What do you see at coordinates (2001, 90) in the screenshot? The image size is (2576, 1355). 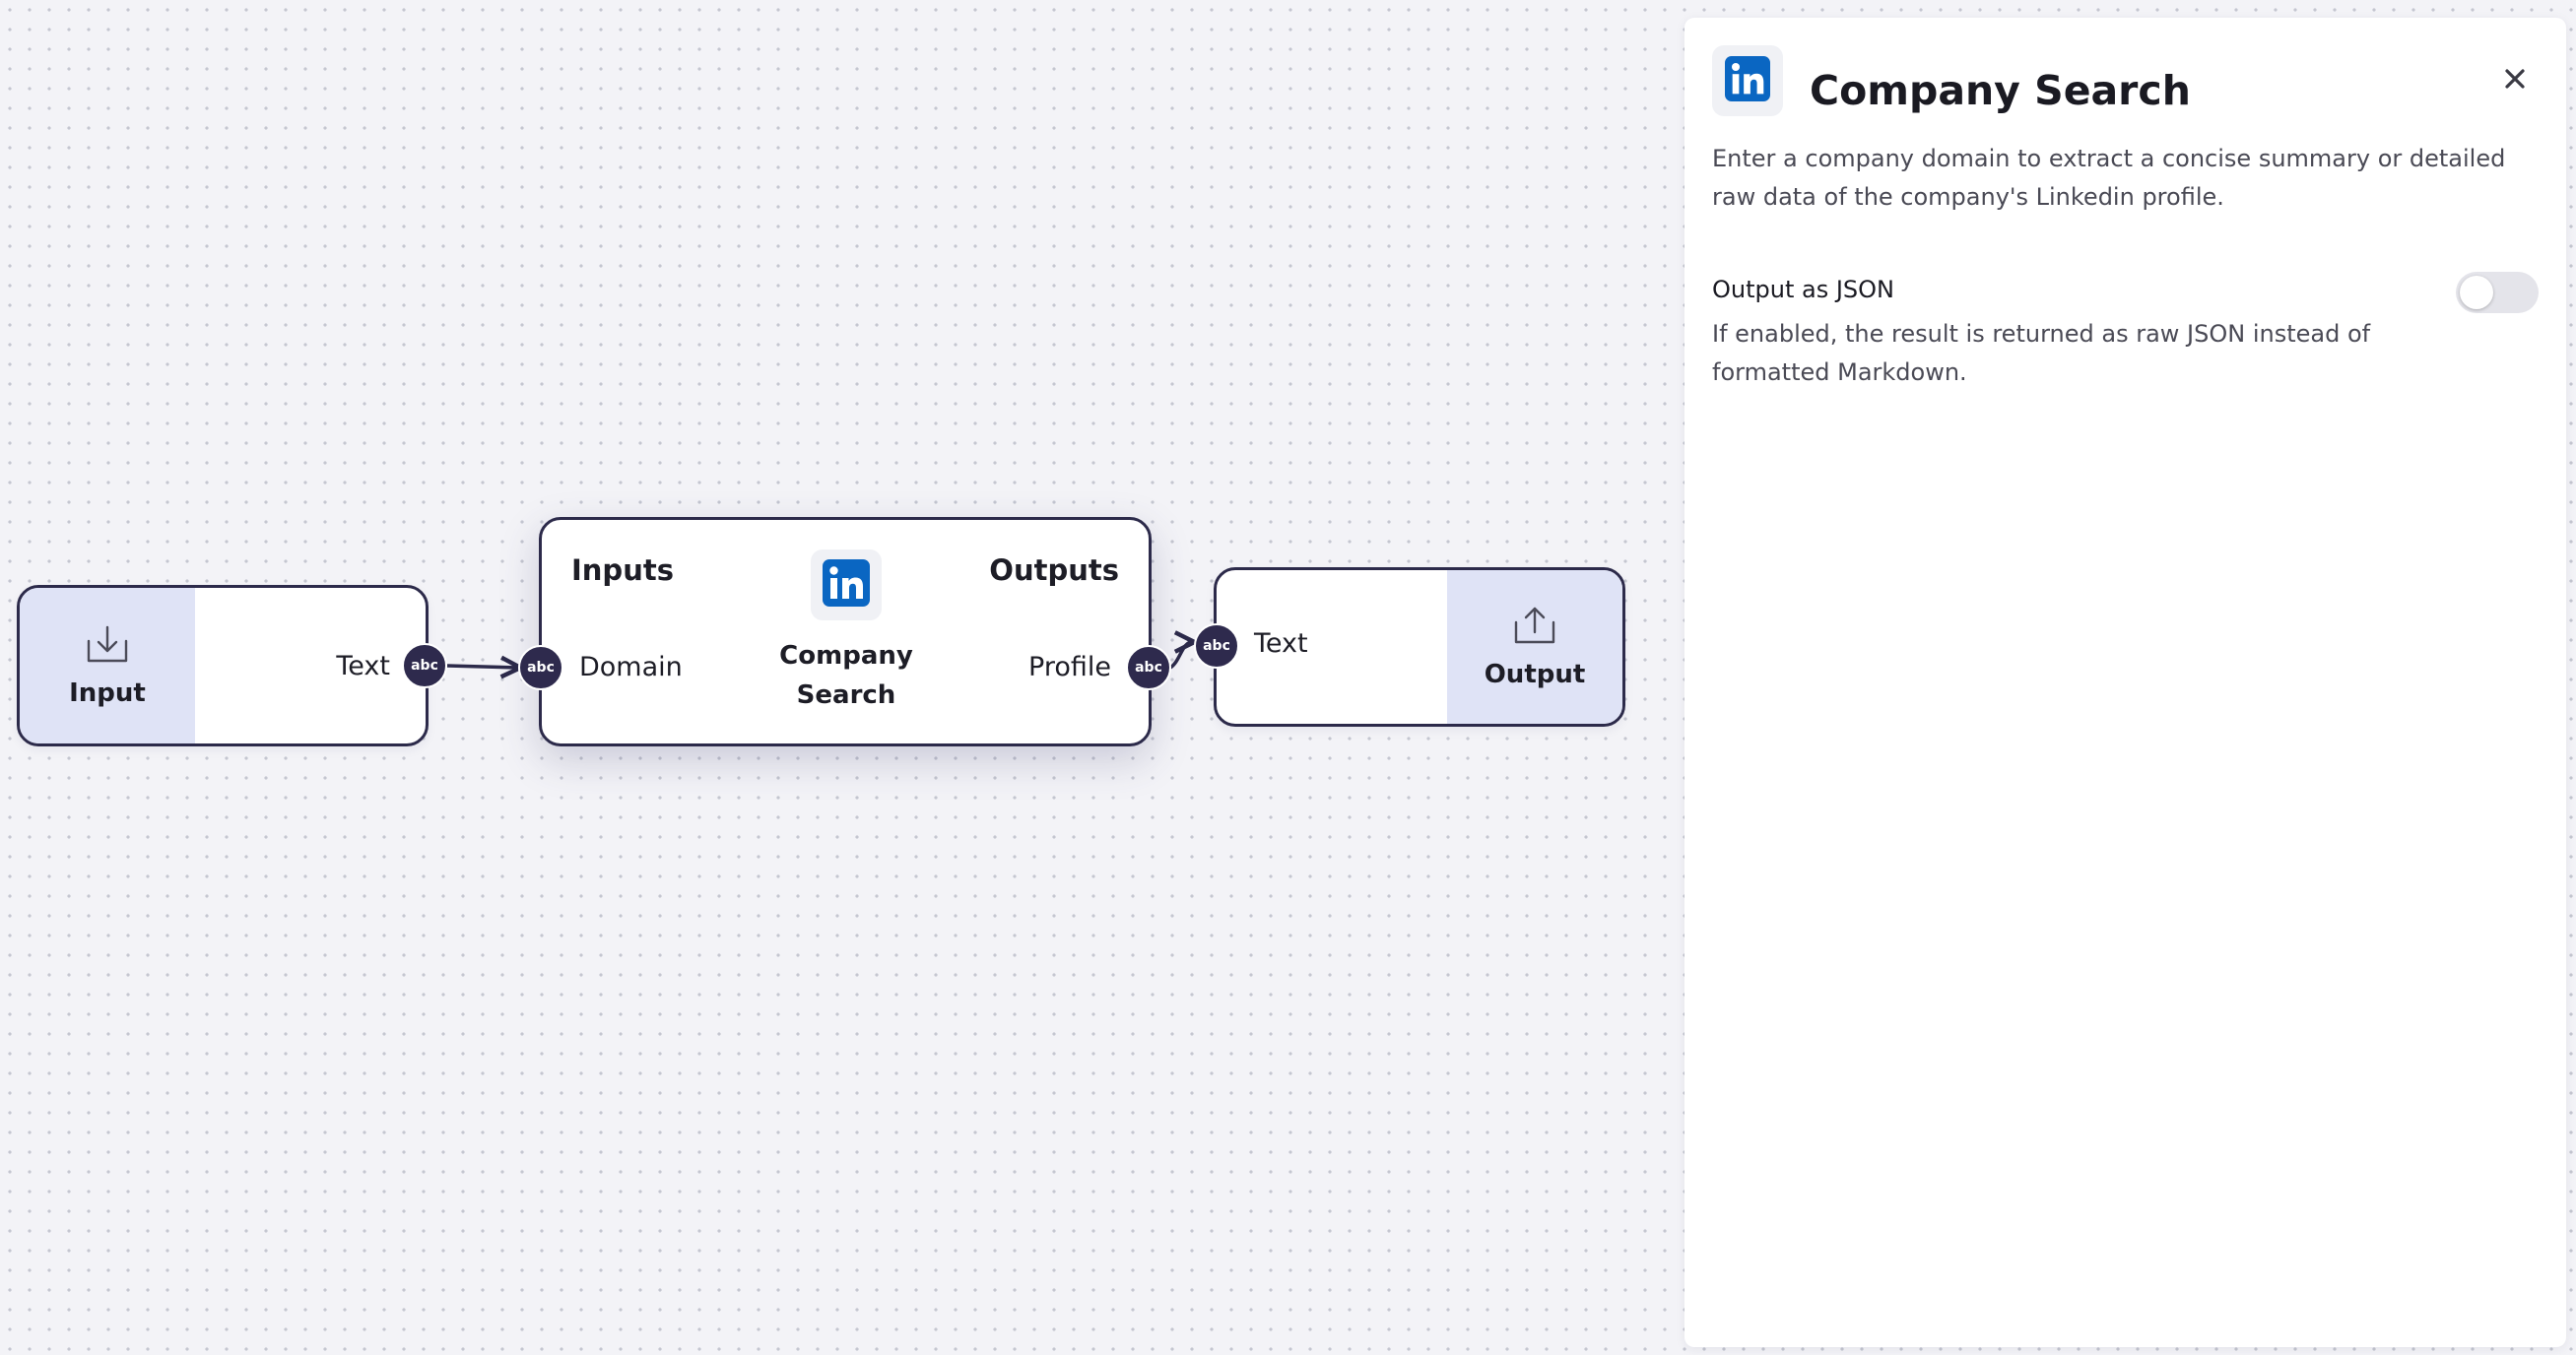 I see `panel-title: Company Search` at bounding box center [2001, 90].